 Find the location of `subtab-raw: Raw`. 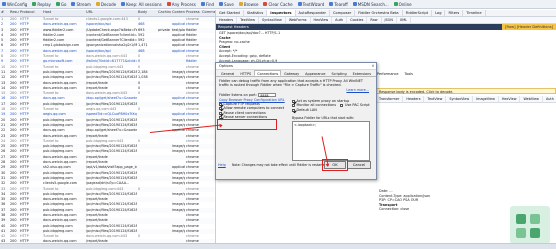

subtab-raw: Raw is located at coordinates (374, 20).